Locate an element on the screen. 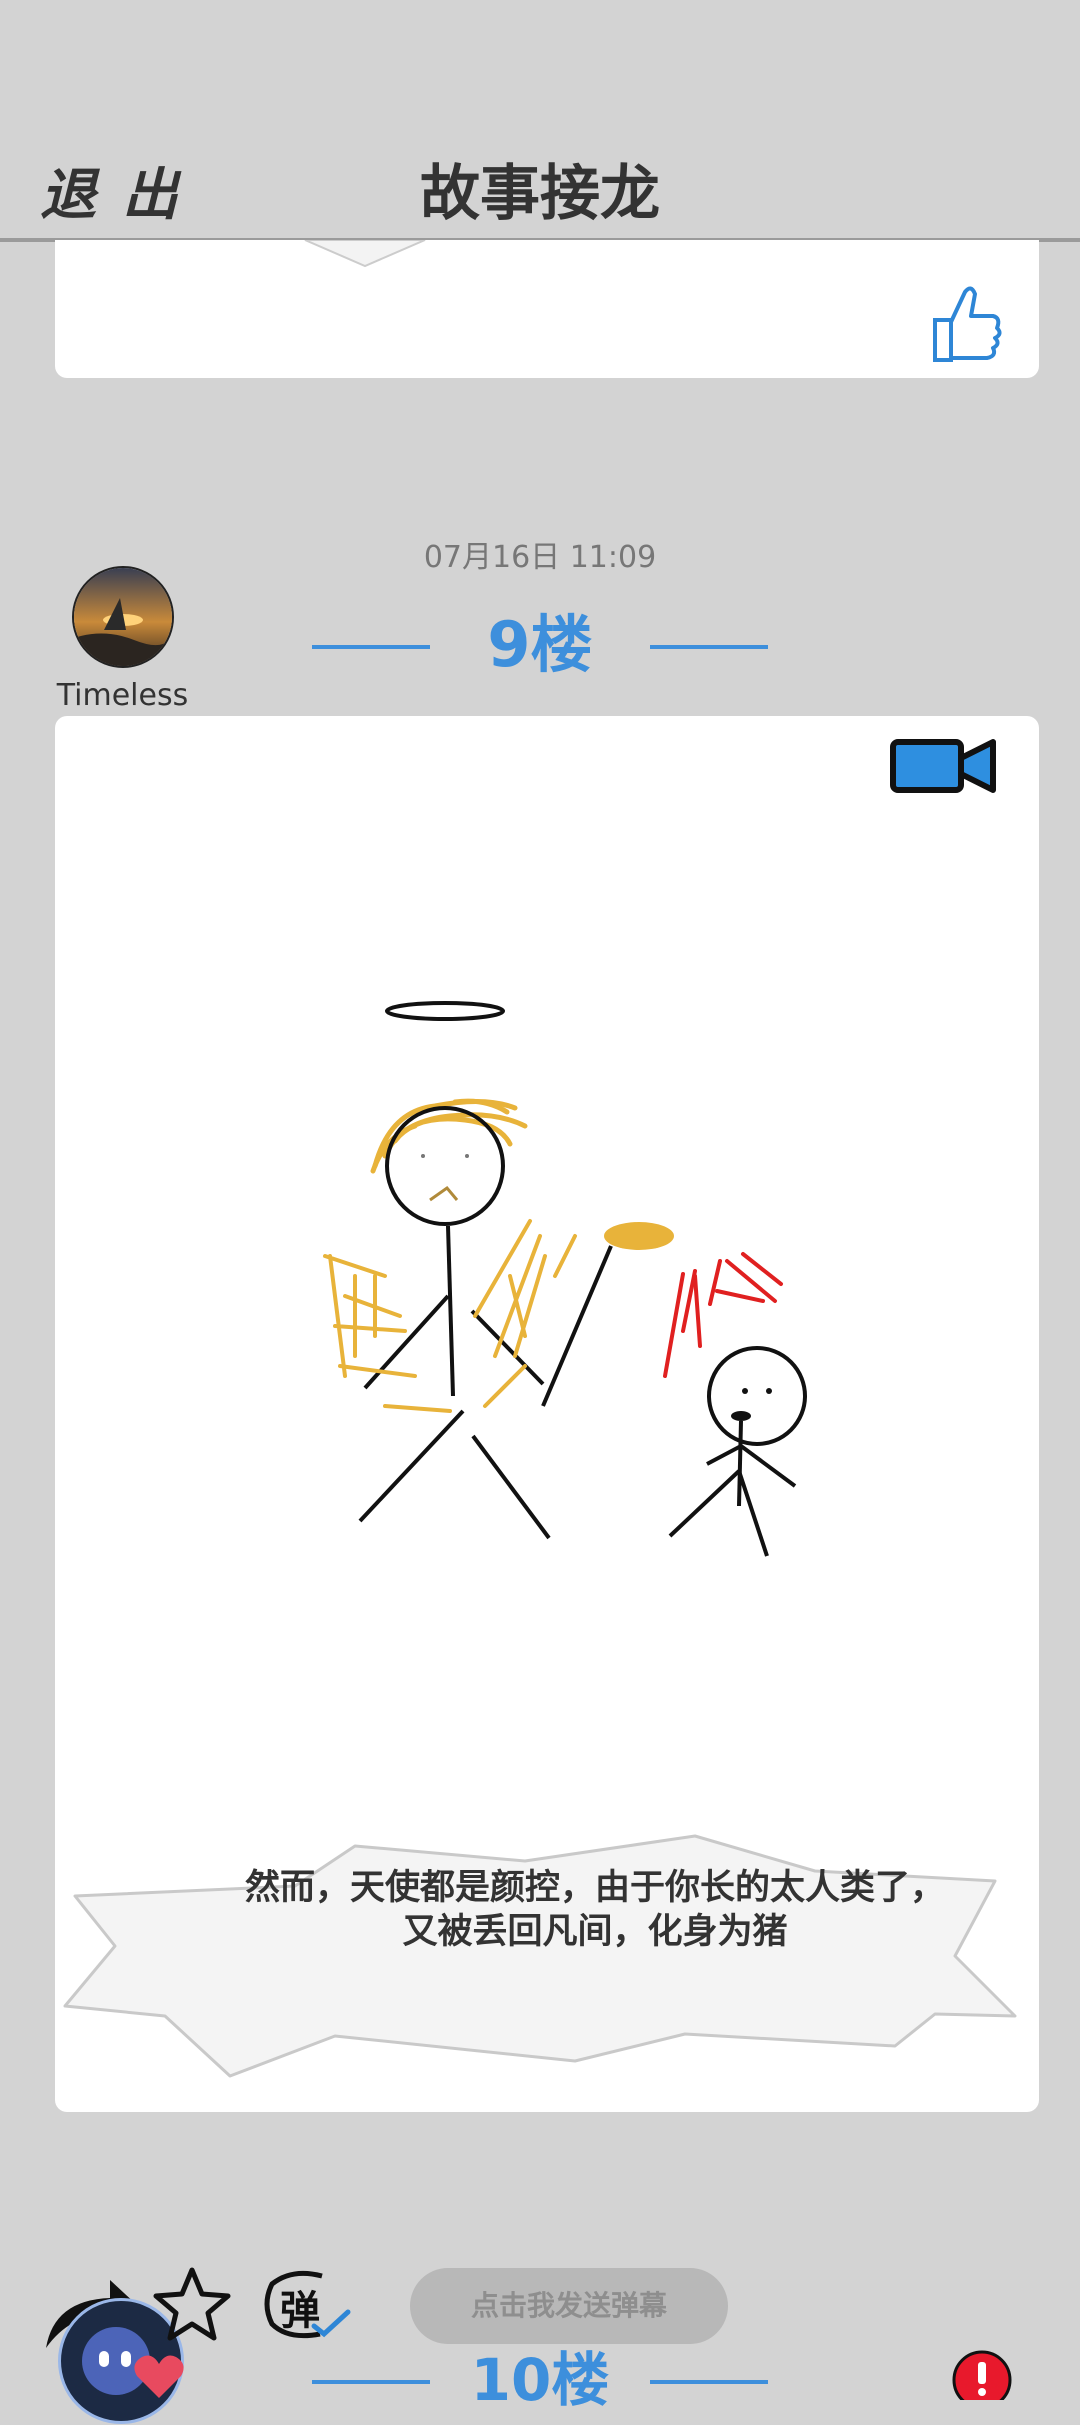 Image resolution: width=1080 pixels, height=2425 pixels. caption-line-1: 然而，天使都是颜控，由于你长的太人类了， is located at coordinates (594, 1888).